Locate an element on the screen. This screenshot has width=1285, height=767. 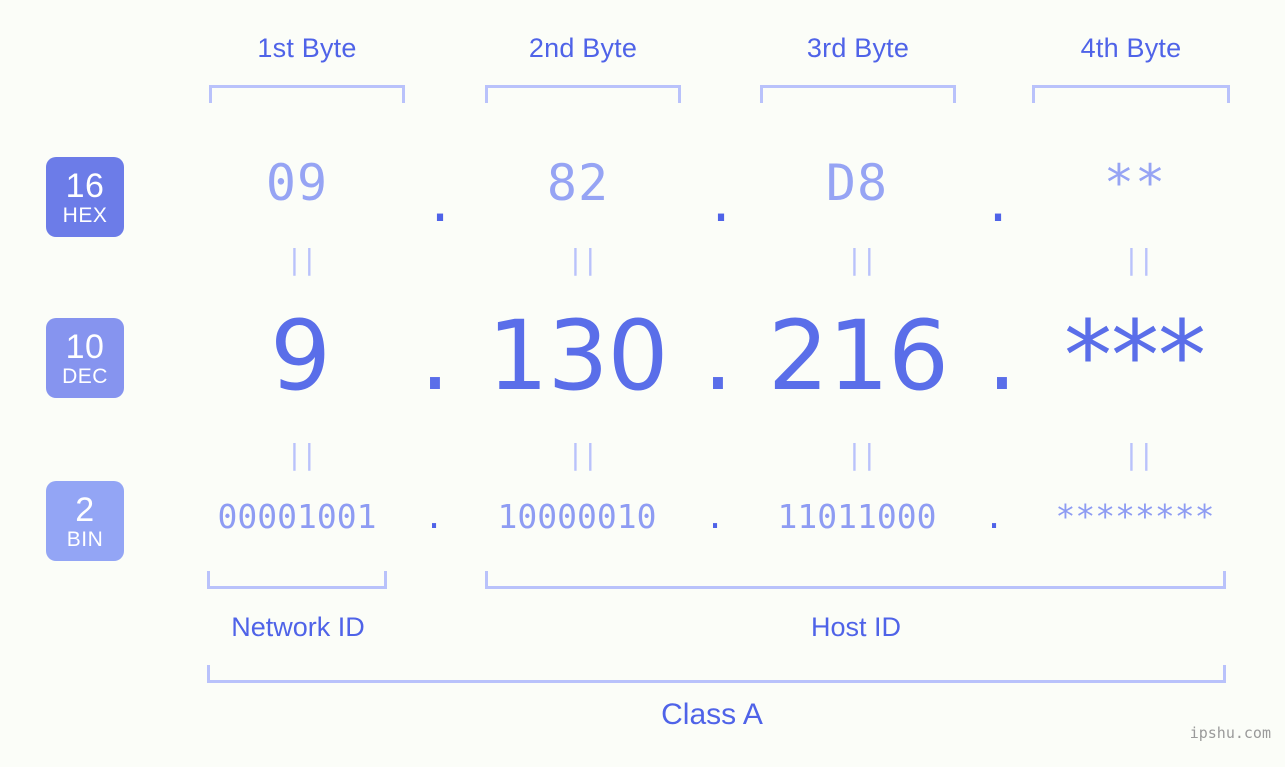
byte-header-2: 2nd Byte is located at coordinates (583, 48).